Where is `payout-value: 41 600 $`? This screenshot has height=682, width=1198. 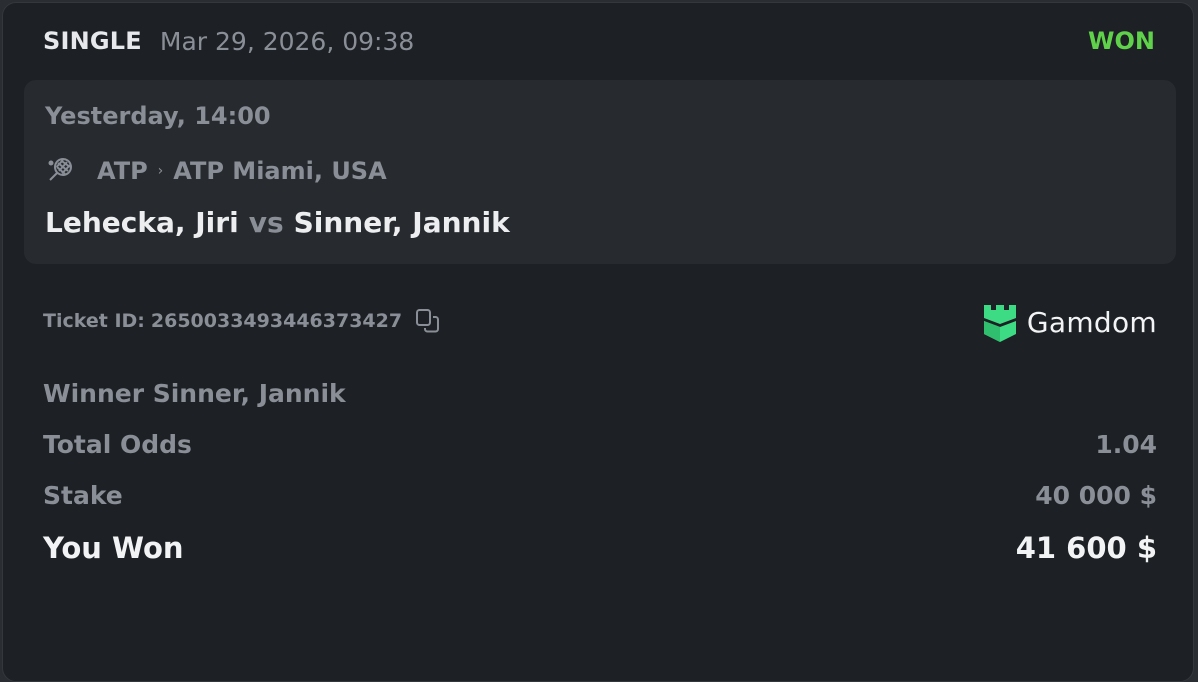 payout-value: 41 600 $ is located at coordinates (1086, 548).